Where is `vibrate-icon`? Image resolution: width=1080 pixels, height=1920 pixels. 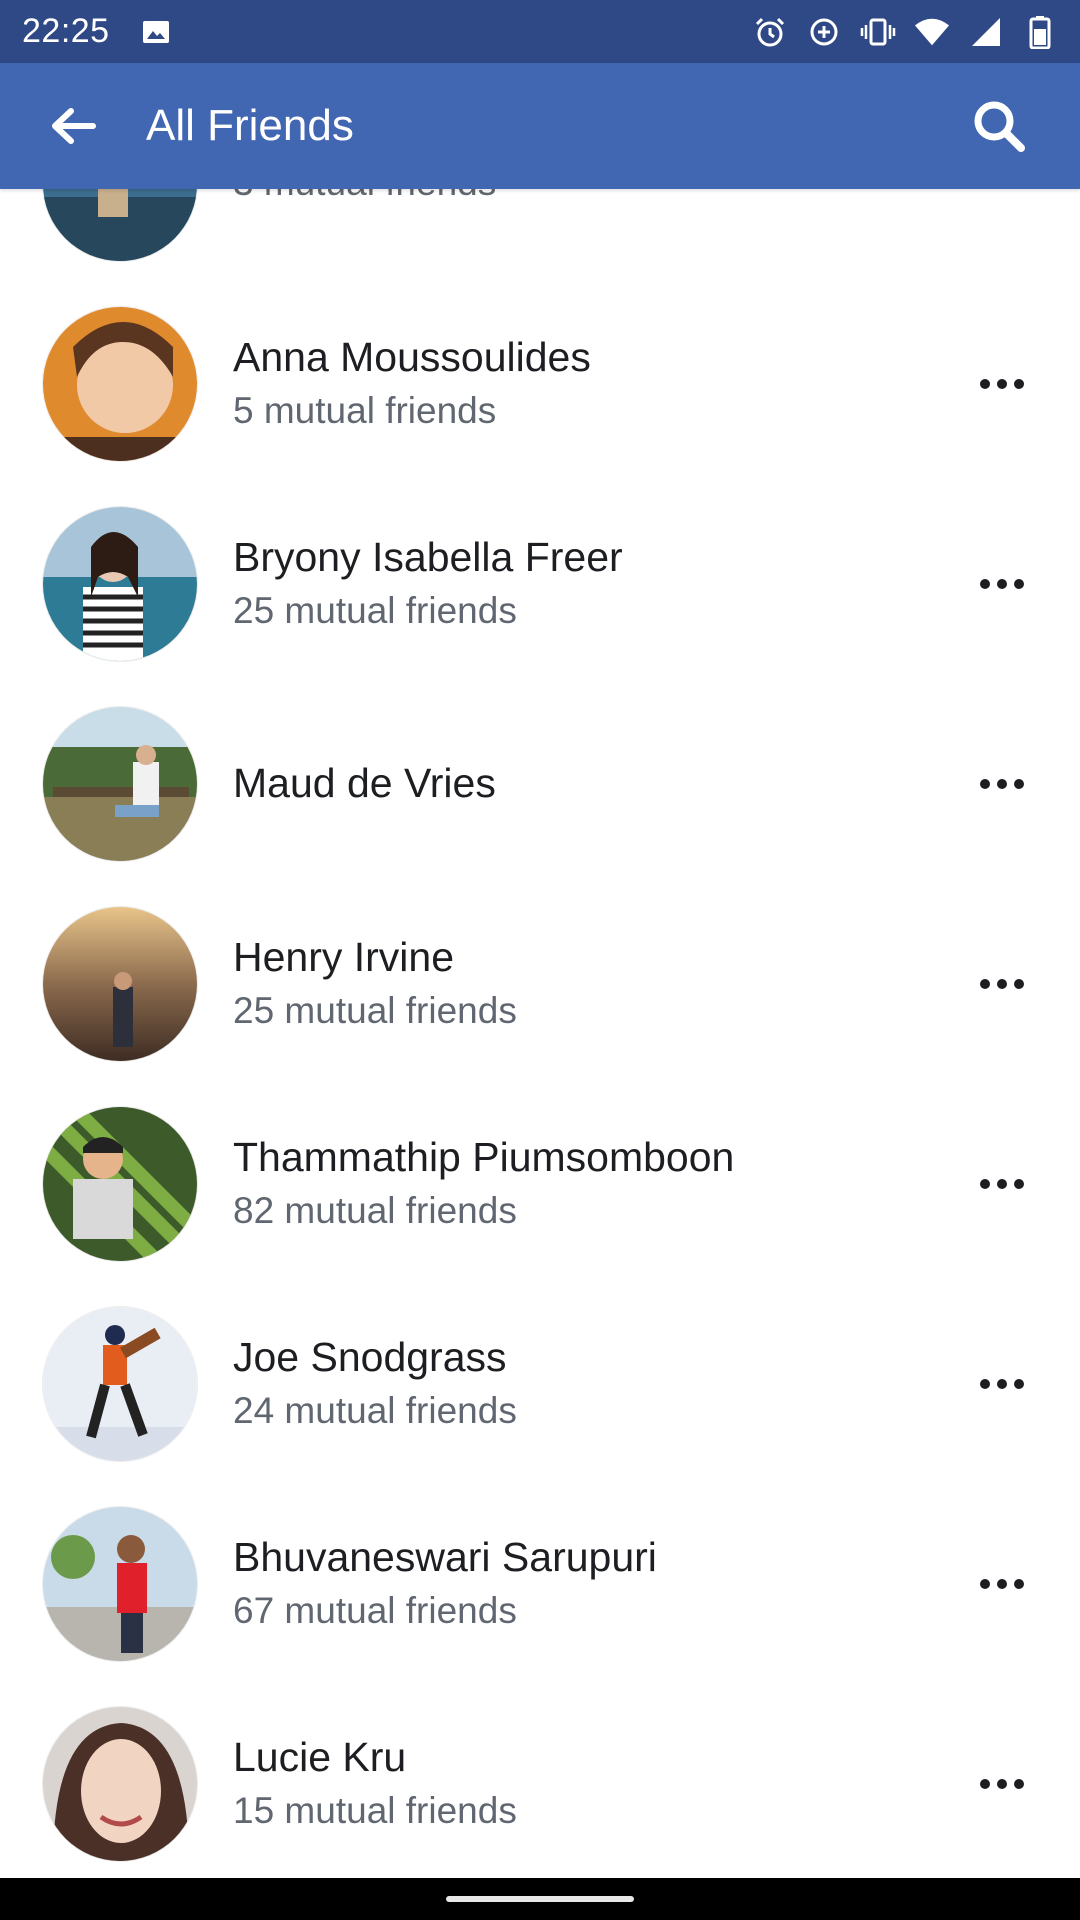 vibrate-icon is located at coordinates (878, 32).